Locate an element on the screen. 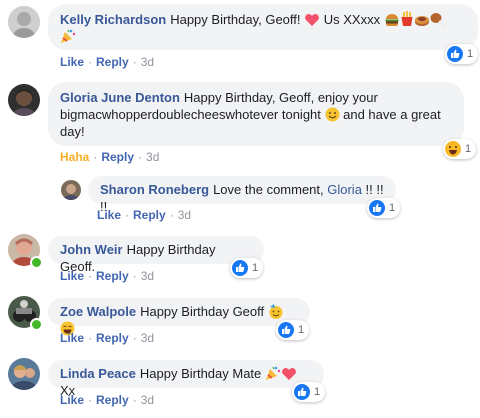 This screenshot has height=418, width=480. smile-icon is located at coordinates (332, 114).